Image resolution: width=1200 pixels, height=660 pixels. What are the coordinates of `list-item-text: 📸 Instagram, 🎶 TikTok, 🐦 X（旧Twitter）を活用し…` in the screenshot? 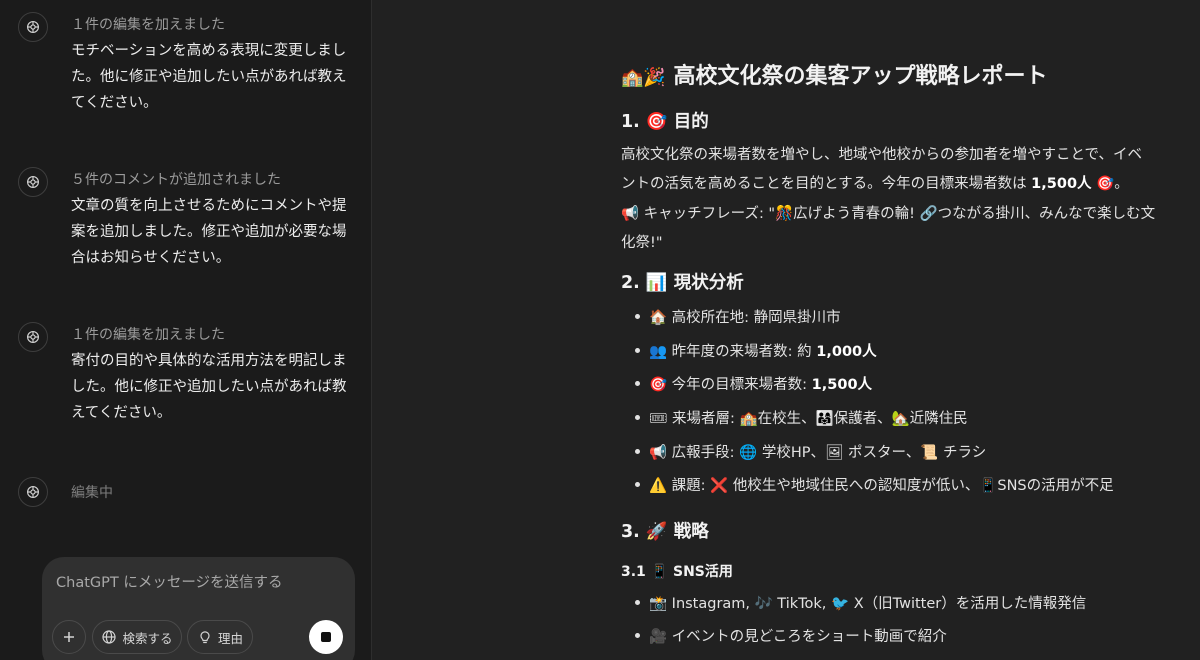 It's located at (868, 604).